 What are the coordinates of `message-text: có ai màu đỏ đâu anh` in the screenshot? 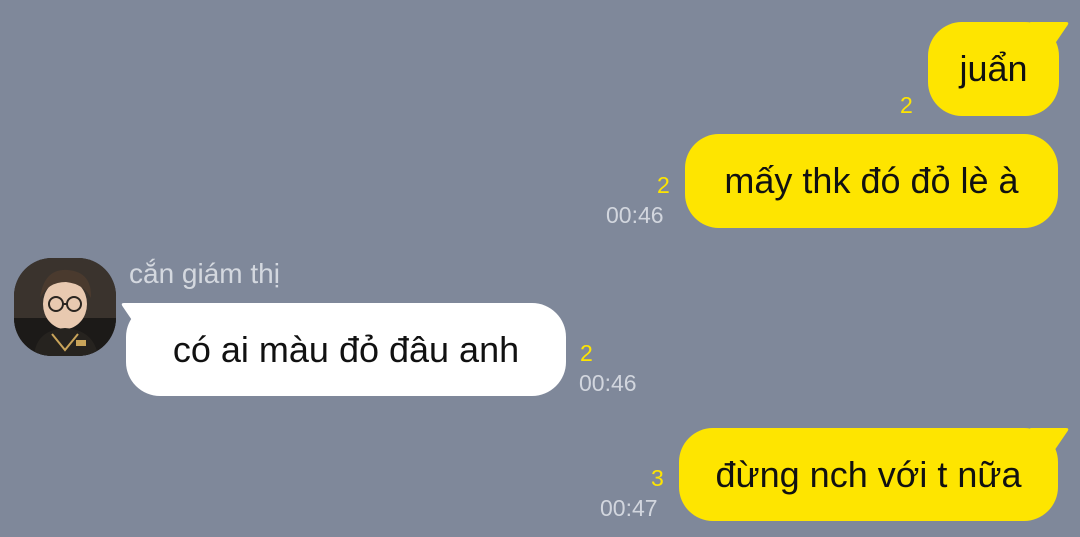 It's located at (346, 349).